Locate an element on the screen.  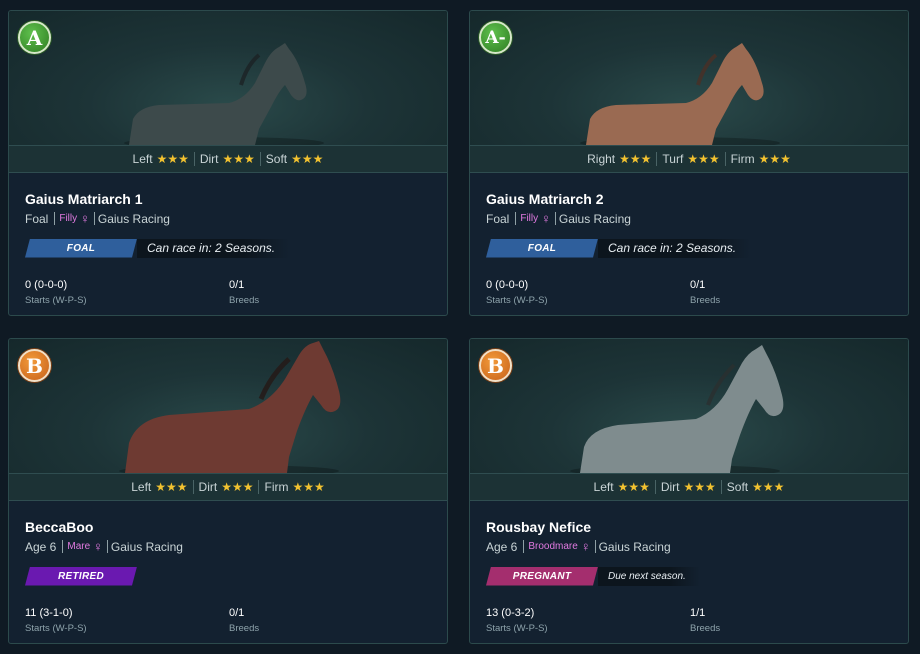
horse-details: Age 6 Broodmare ♀ Gaius Racing is located at coordinates (578, 546).